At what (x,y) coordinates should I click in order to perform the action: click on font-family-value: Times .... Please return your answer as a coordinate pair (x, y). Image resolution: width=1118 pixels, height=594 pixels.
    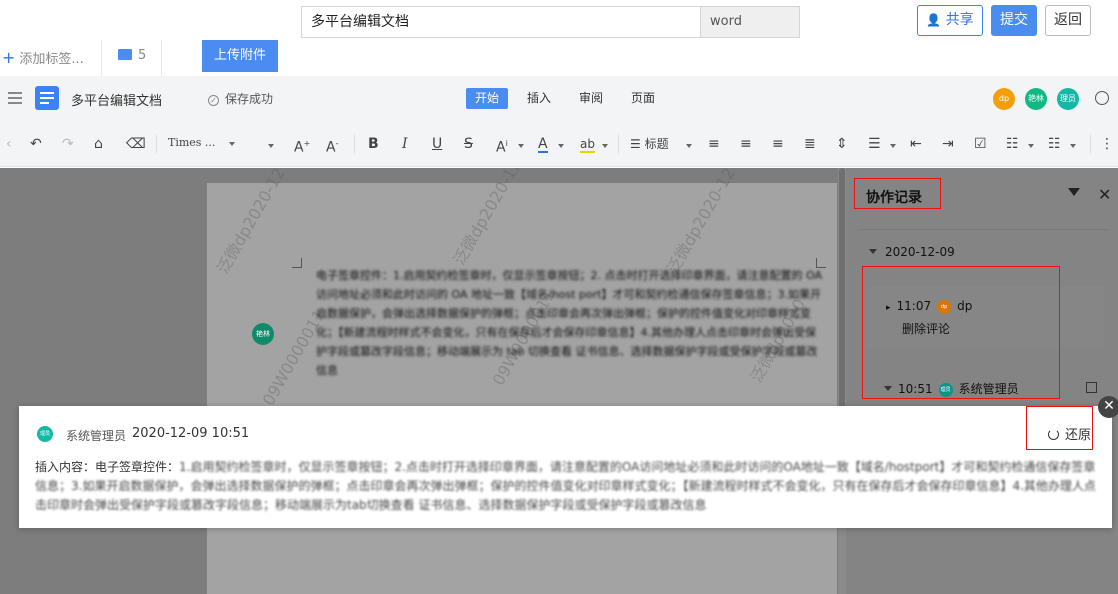
    Looking at the image, I should click on (192, 142).